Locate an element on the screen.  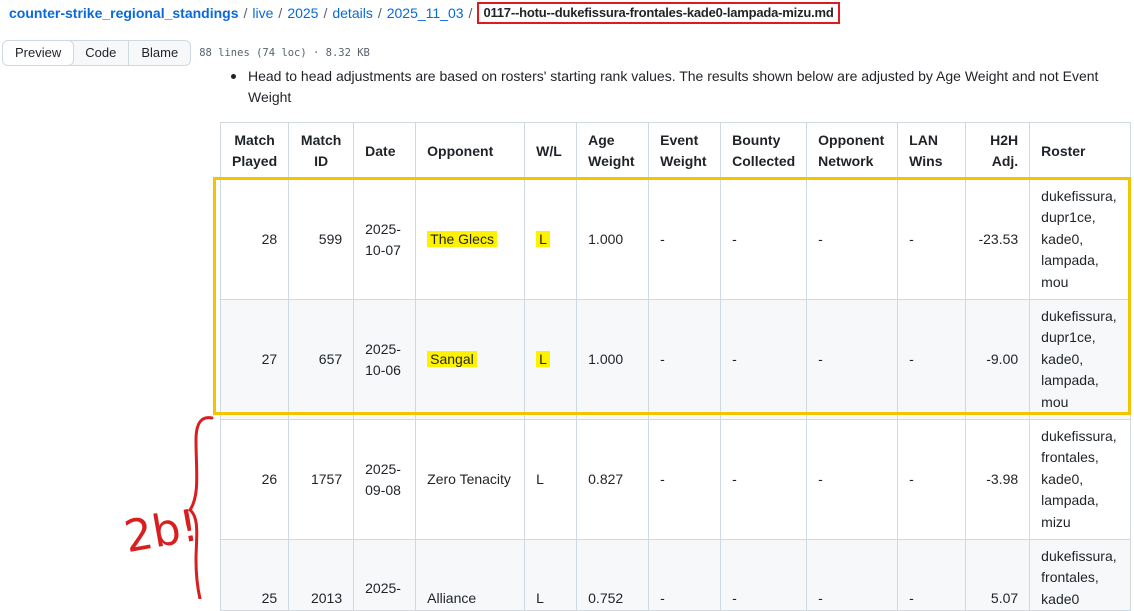
view-mode-switch: Preview Code Blame is located at coordinates (97, 53).